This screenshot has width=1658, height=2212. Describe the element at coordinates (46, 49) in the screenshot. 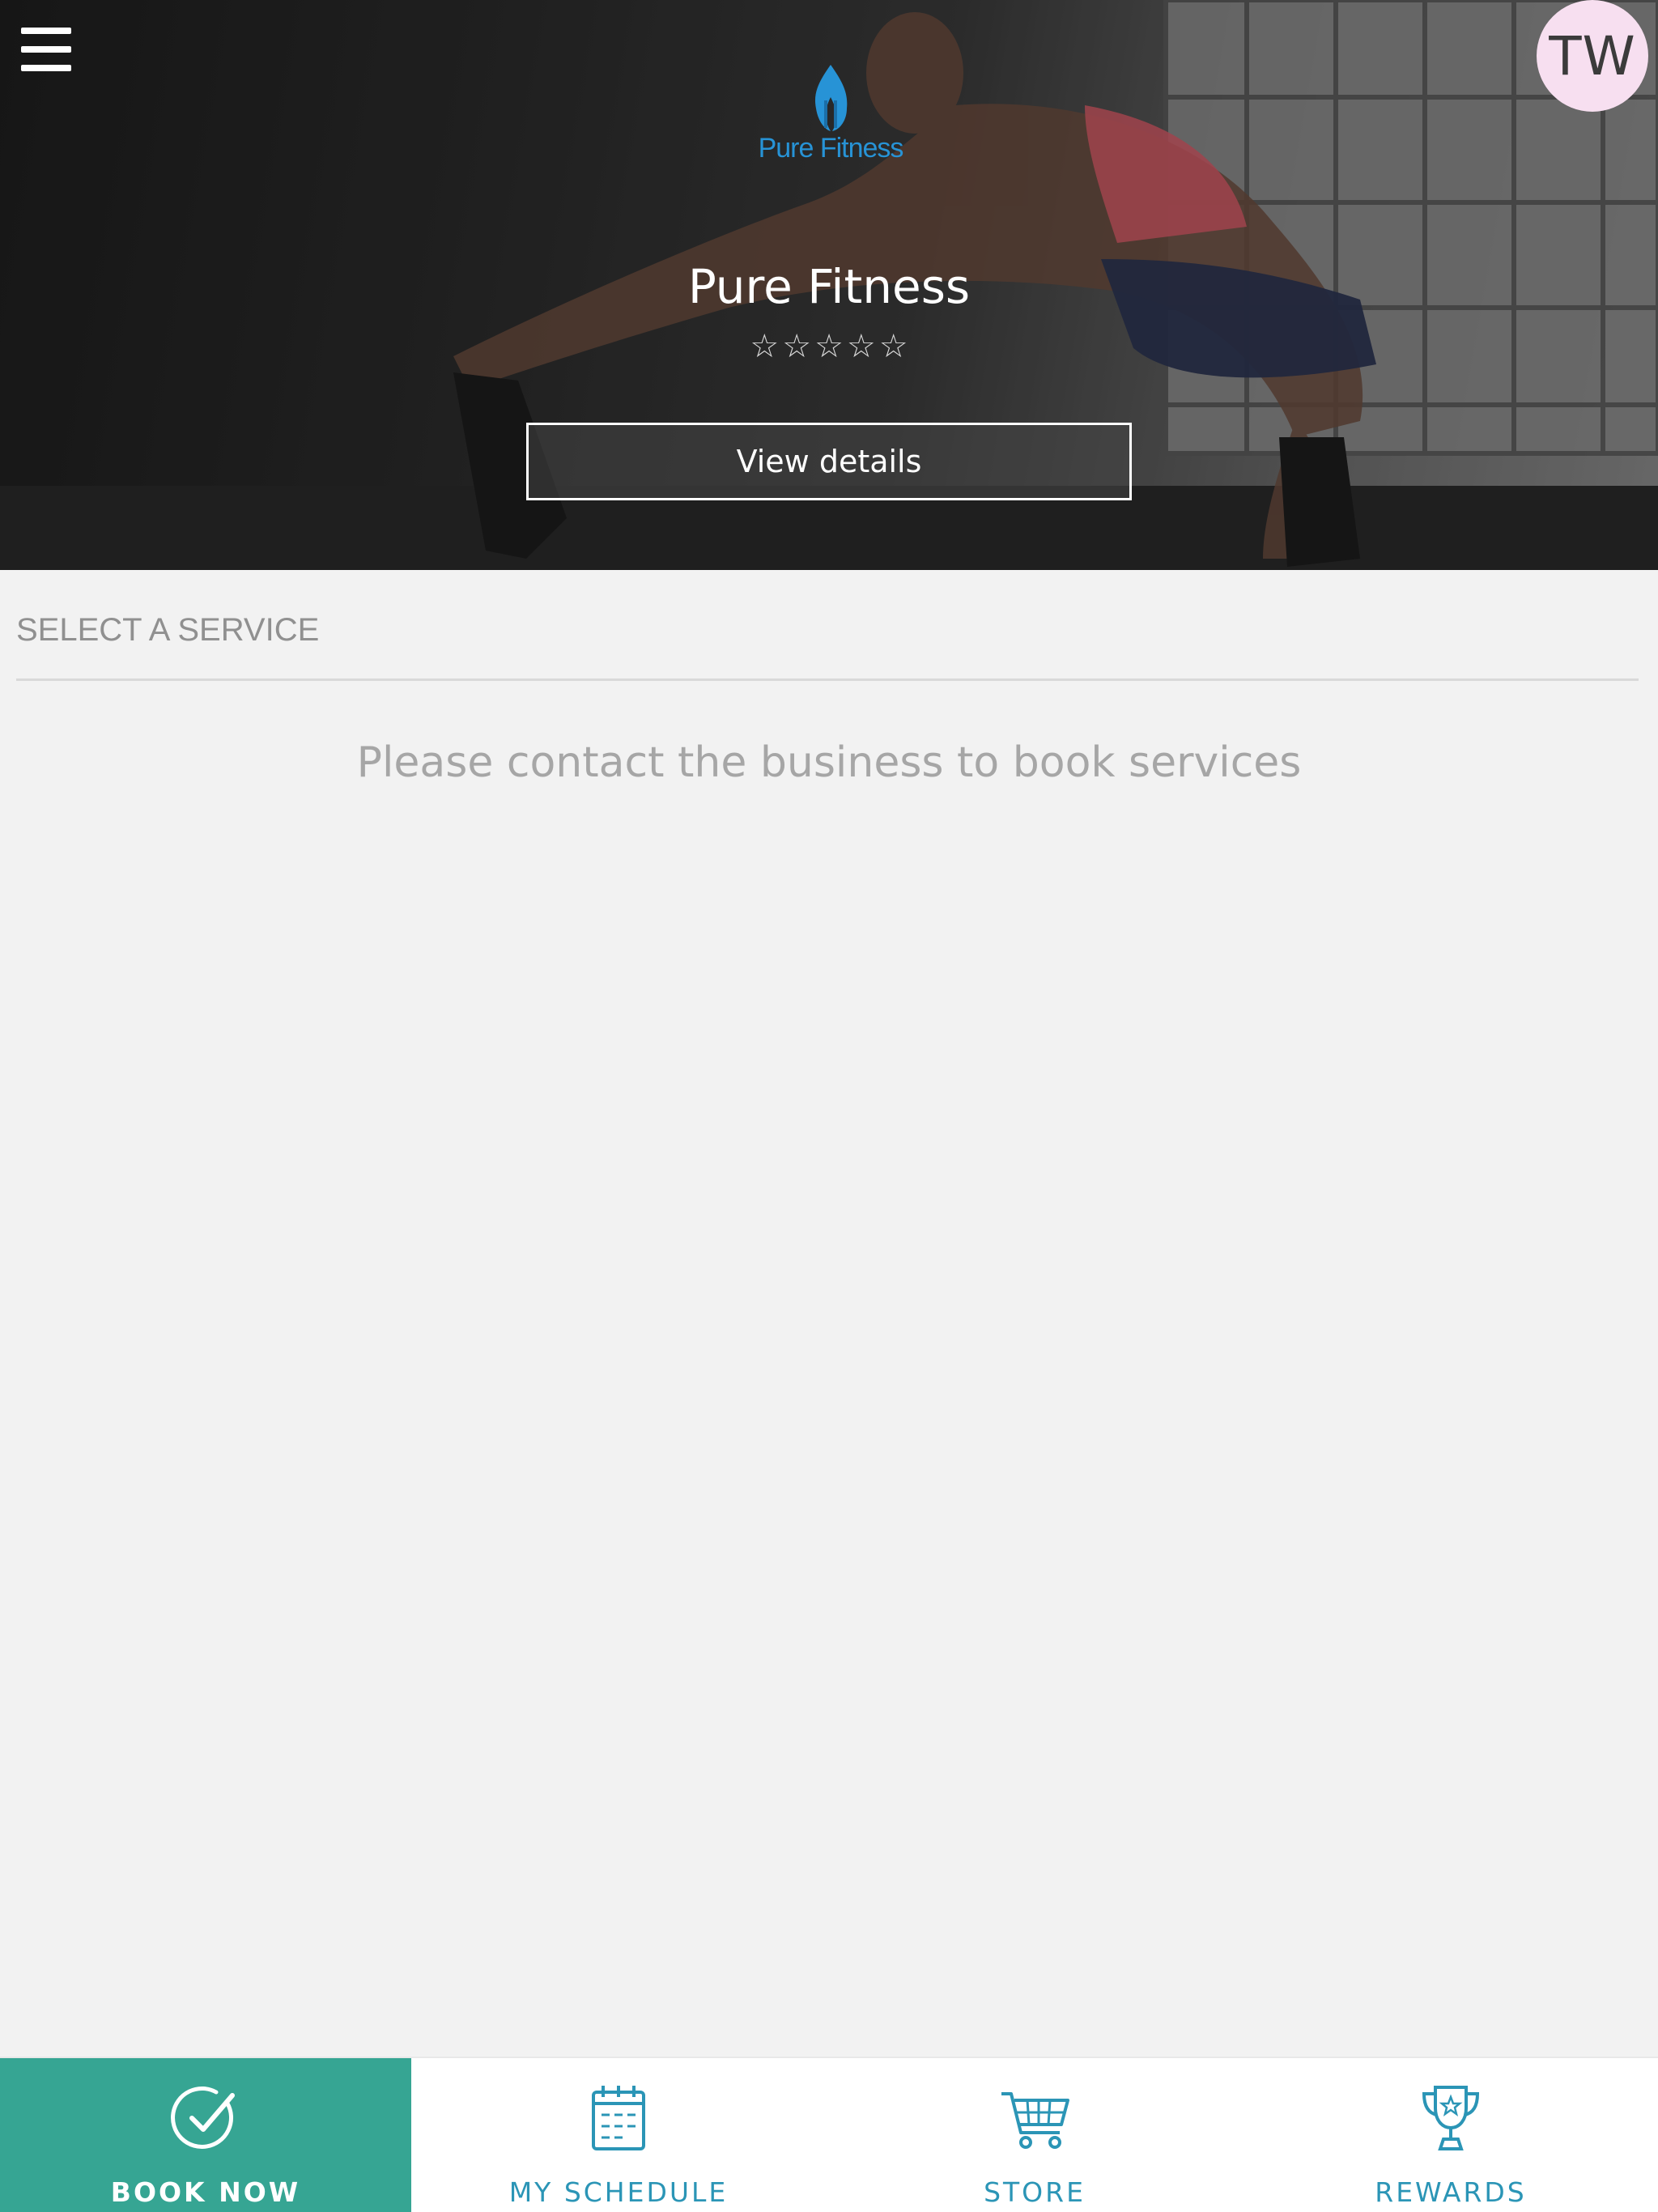

I see `hamburger-menu-icon` at that location.